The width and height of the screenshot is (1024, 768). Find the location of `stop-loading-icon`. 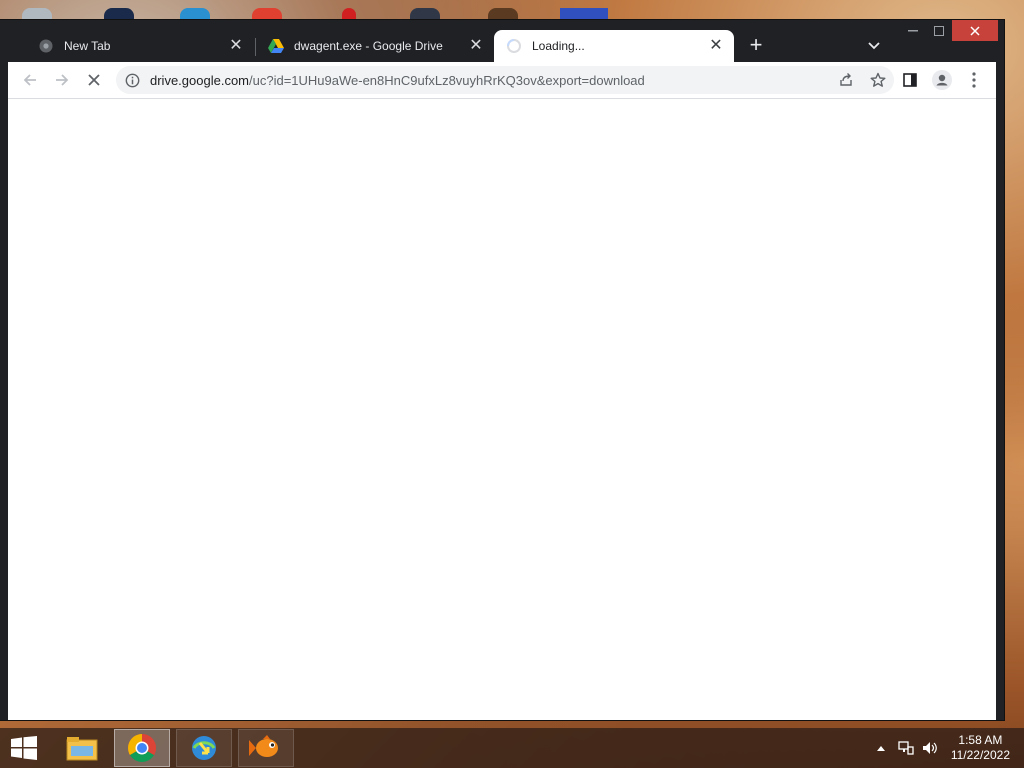

stop-loading-icon is located at coordinates (94, 80).